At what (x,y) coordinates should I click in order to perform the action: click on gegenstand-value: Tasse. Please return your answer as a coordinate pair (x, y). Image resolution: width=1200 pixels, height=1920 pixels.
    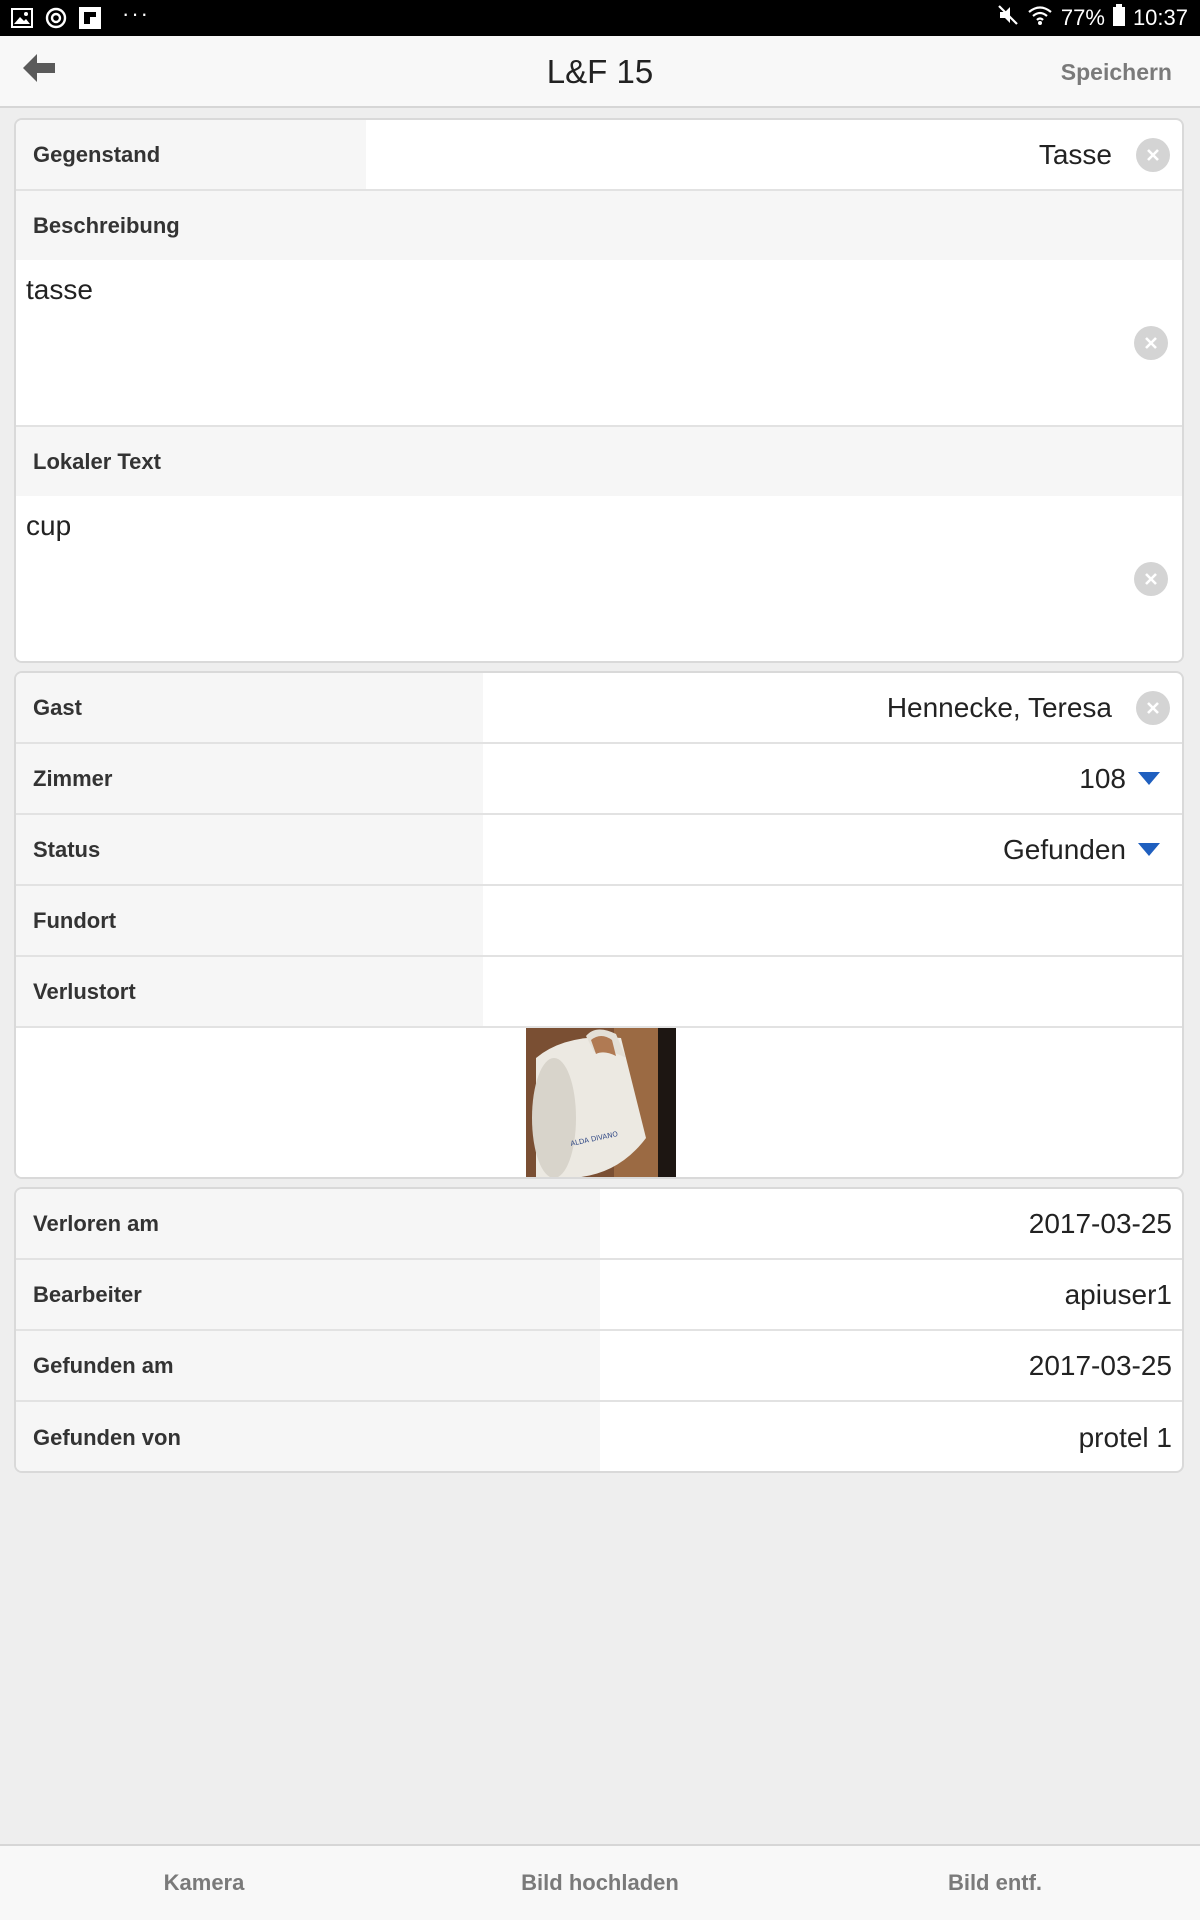
    Looking at the image, I should click on (1075, 154).